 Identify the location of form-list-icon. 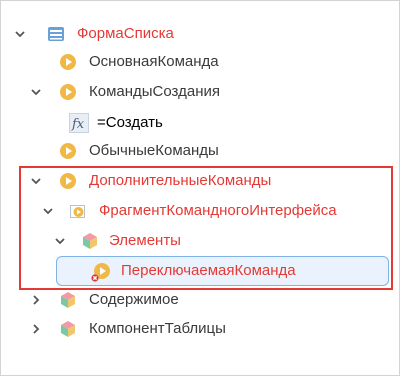
(56, 34).